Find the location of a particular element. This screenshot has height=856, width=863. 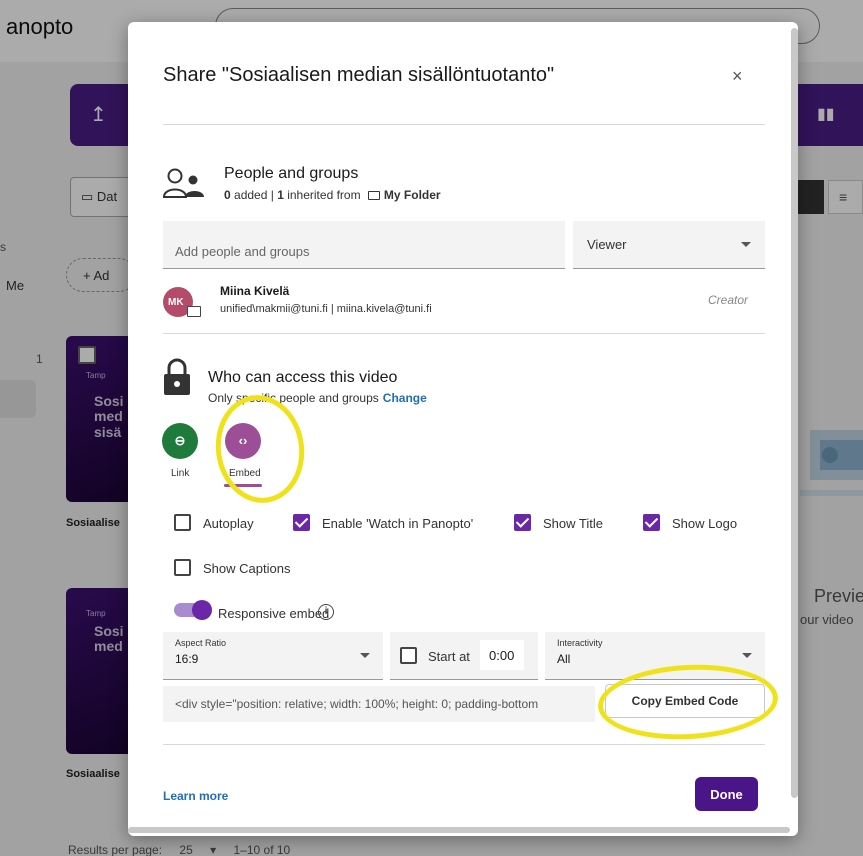

code-icon: ‹› is located at coordinates (243, 440).